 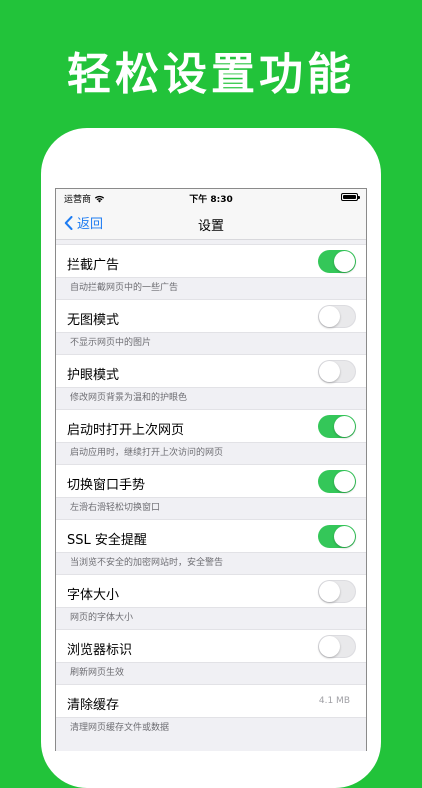 What do you see at coordinates (93, 265) in the screenshot?
I see `setting-label: 拦截广告` at bounding box center [93, 265].